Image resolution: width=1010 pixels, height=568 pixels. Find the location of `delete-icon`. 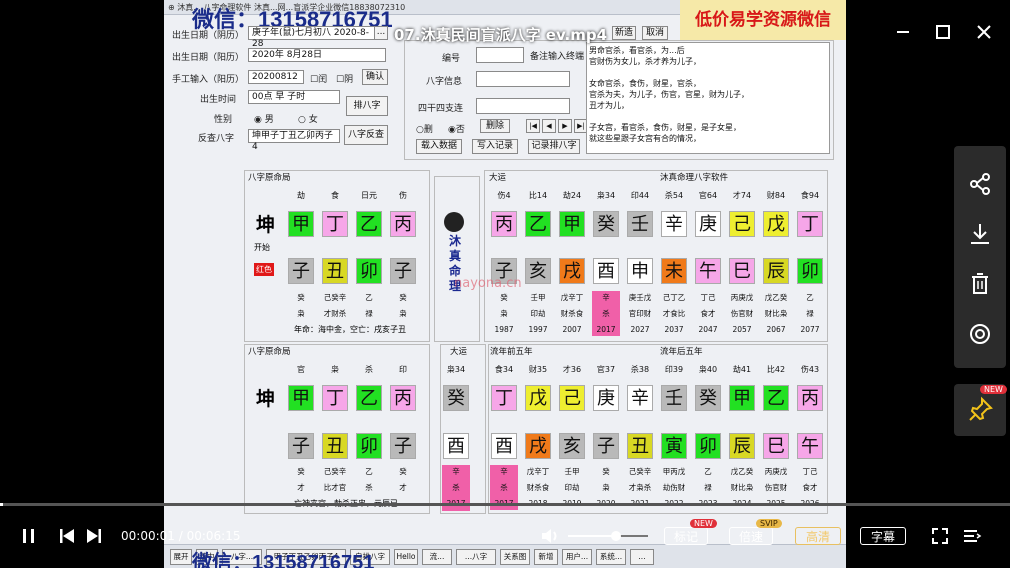

delete-icon is located at coordinates (980, 284).